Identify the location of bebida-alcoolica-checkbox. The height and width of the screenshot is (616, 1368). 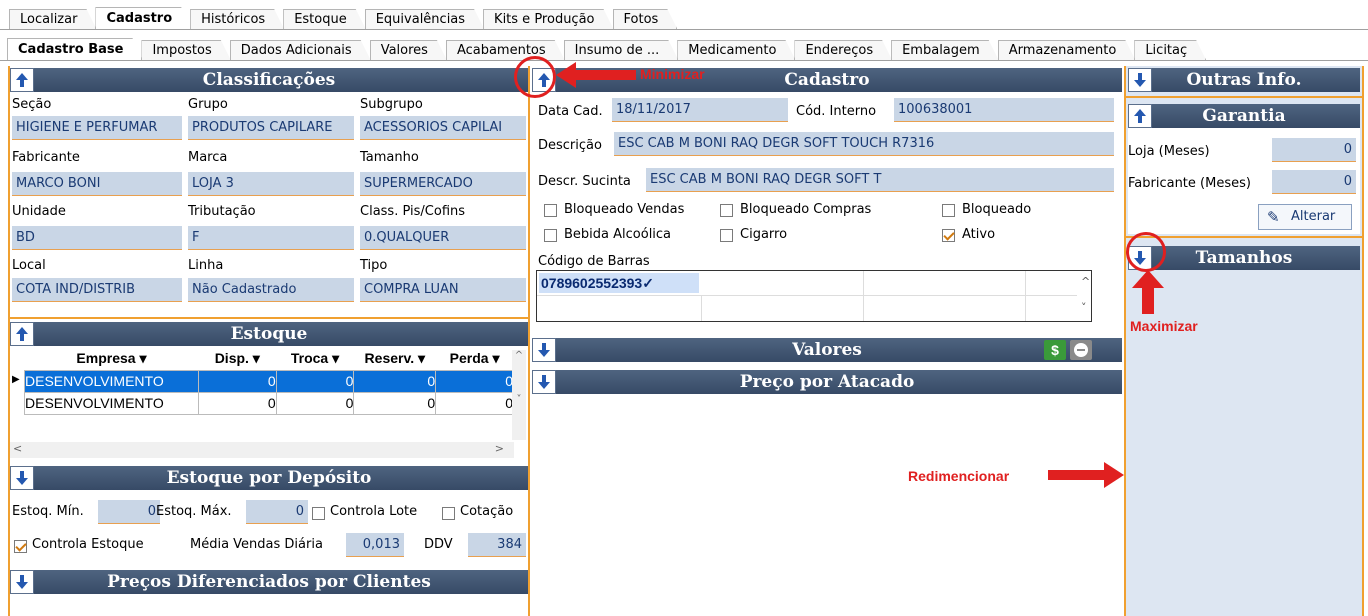
(550, 235).